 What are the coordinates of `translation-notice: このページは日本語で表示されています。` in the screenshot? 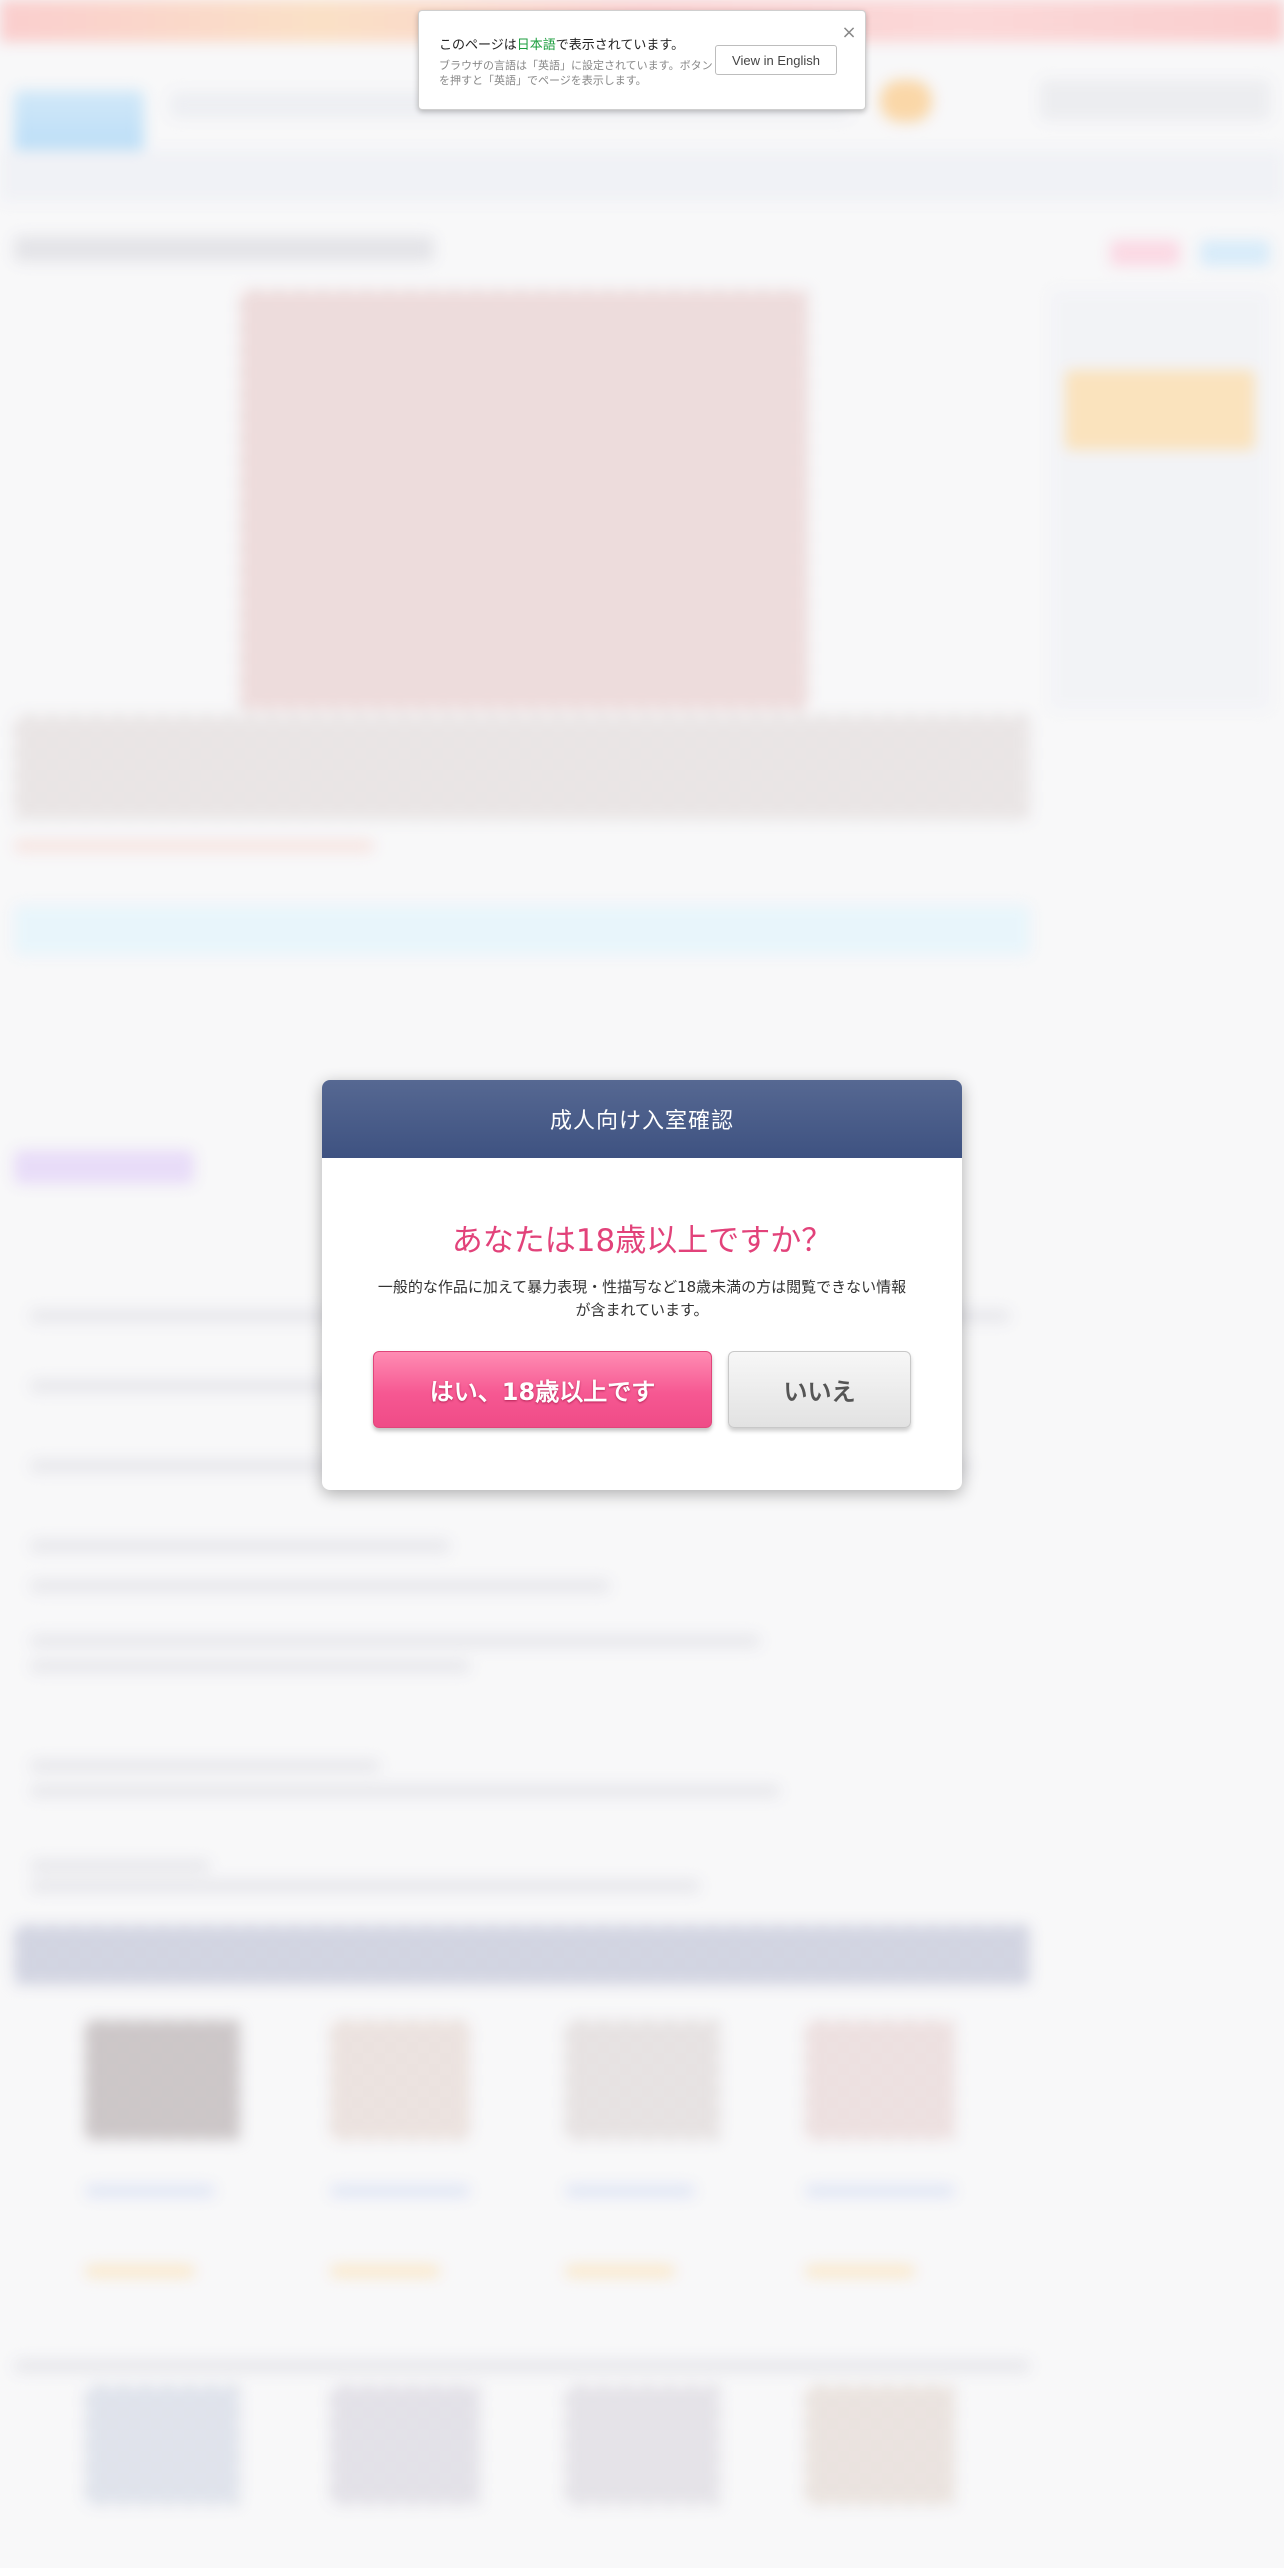 It's located at (561, 43).